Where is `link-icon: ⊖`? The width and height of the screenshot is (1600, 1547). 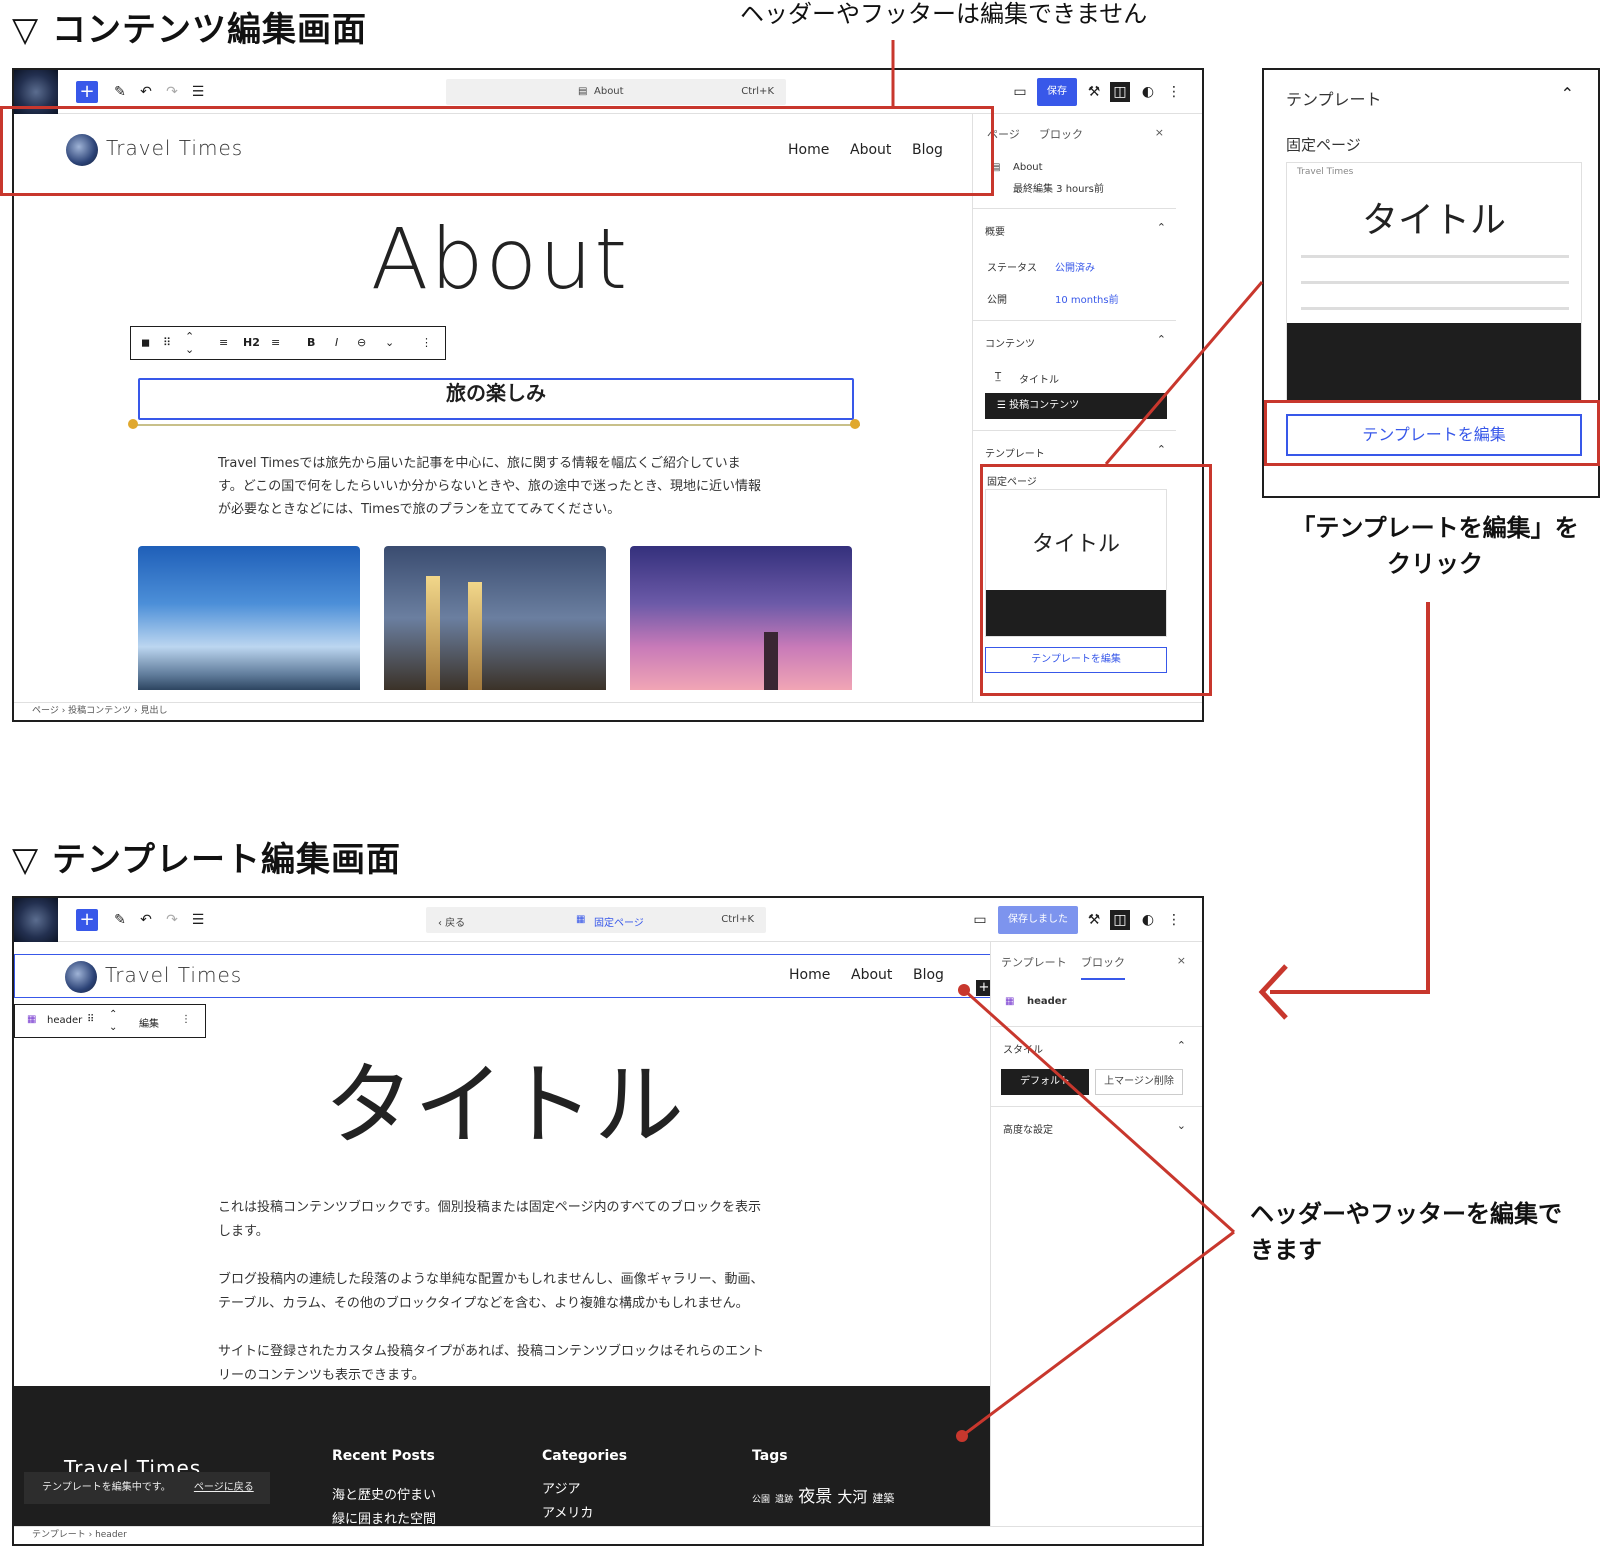 link-icon: ⊖ is located at coordinates (361, 342).